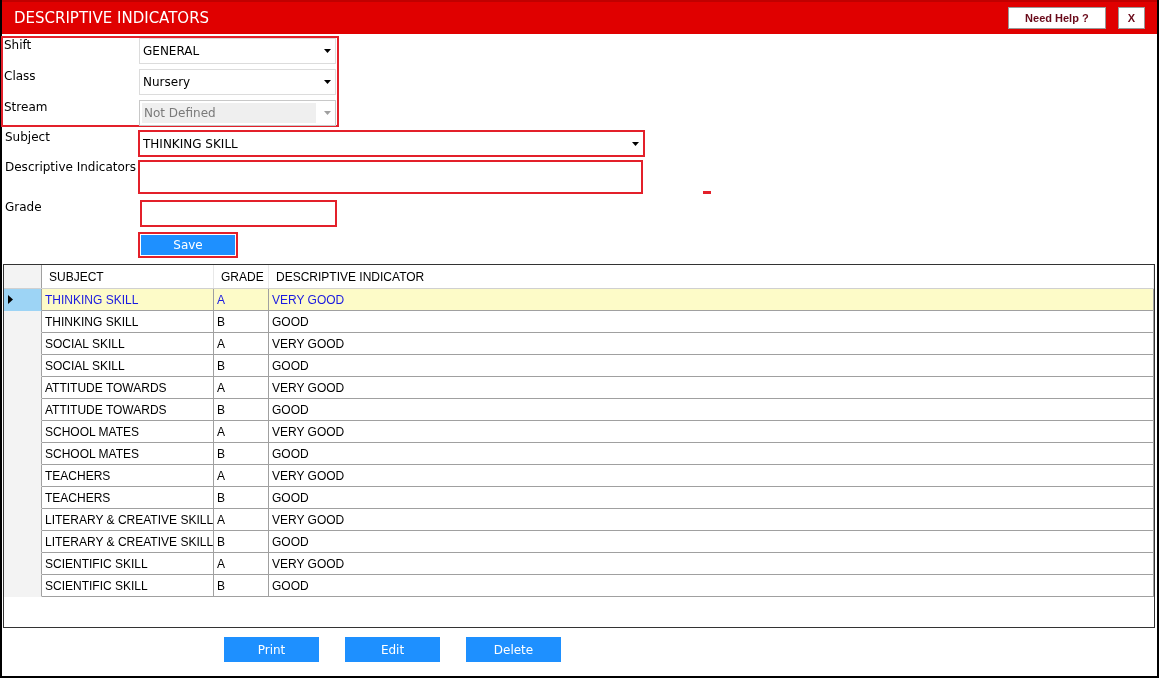  I want to click on field-label: Class, so click(20, 76).